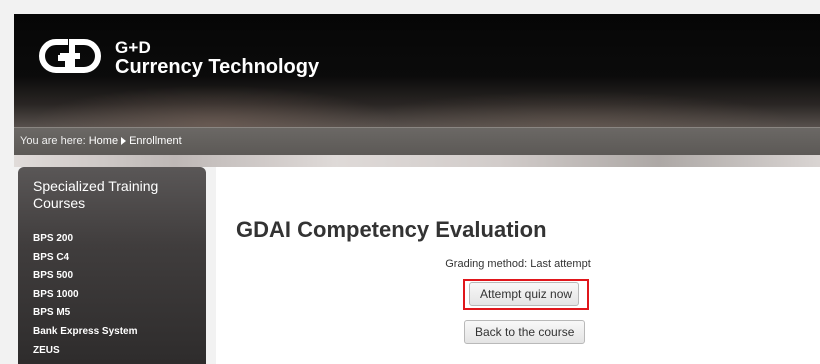 This screenshot has width=820, height=364. I want to click on breadcrumb-prefix: You are here:, so click(53, 141).